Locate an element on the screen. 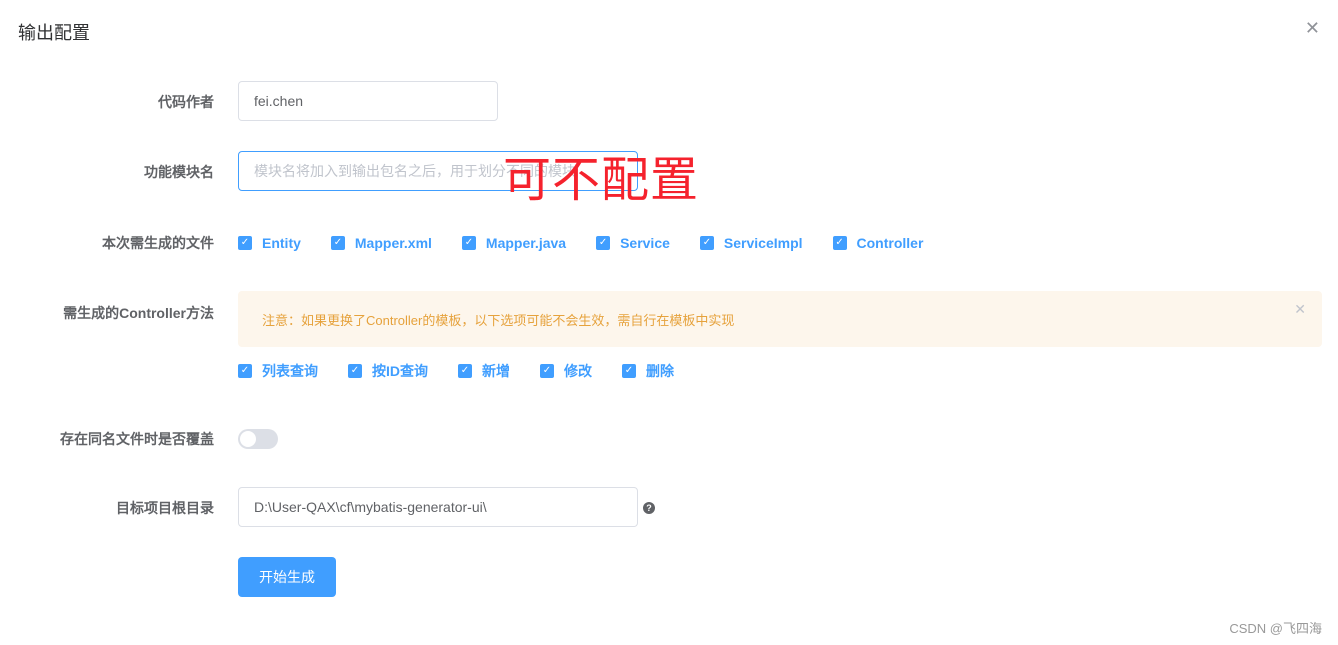  checkbox-files: ✓ ServiceImpl is located at coordinates (751, 243).